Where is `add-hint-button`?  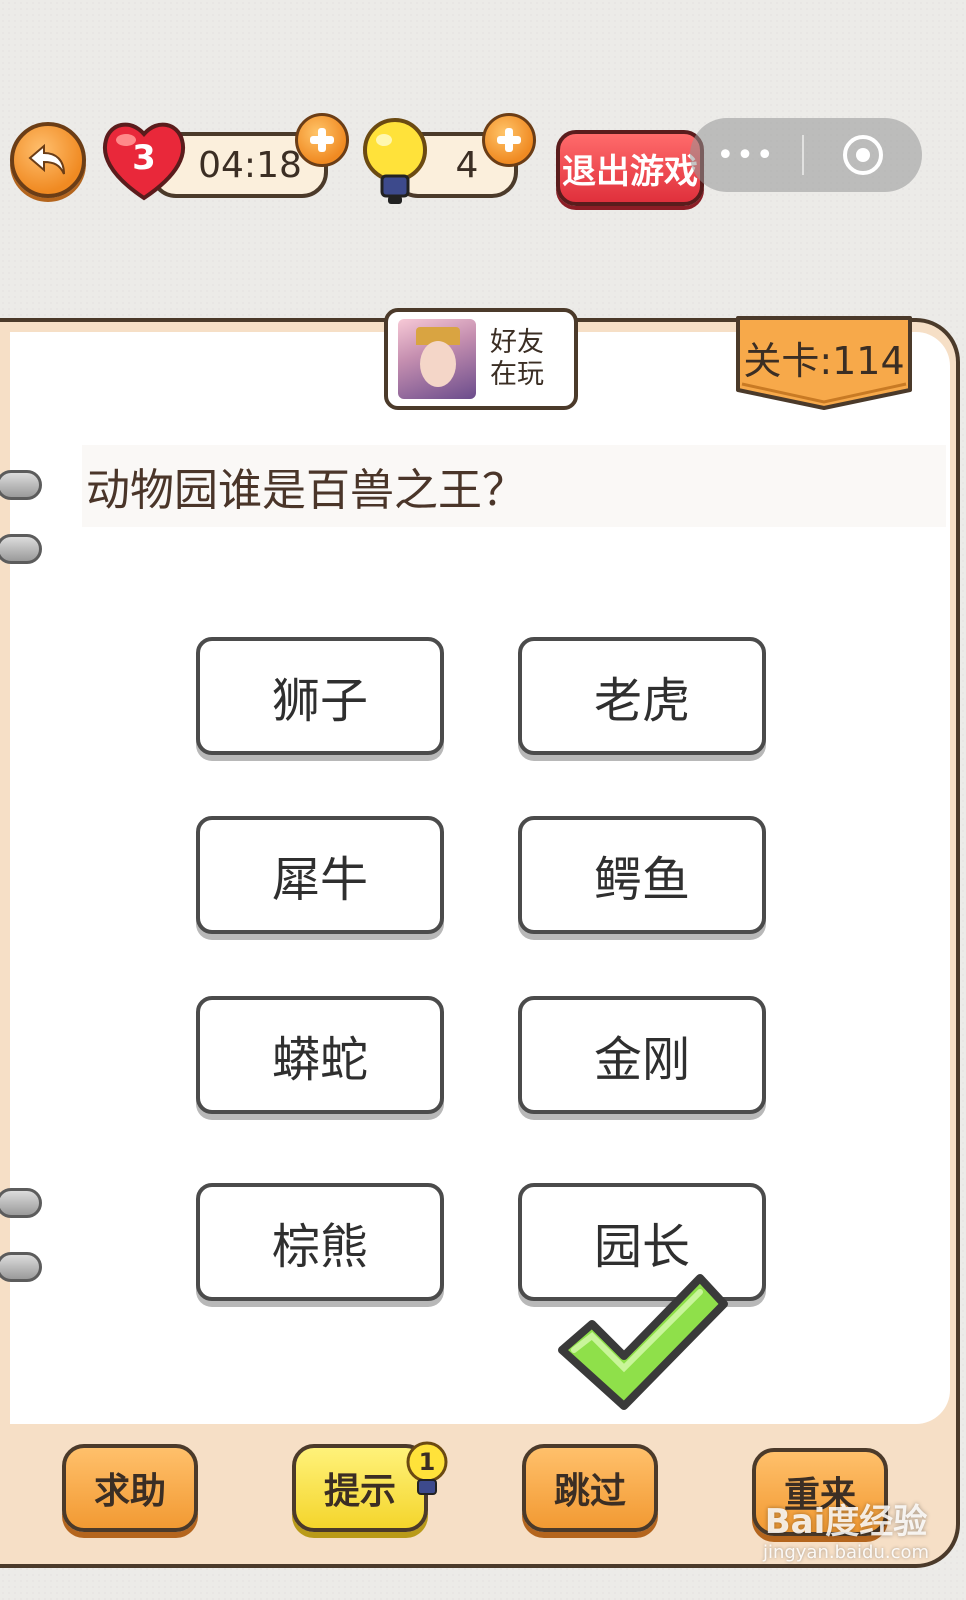
add-hint-button is located at coordinates (509, 140).